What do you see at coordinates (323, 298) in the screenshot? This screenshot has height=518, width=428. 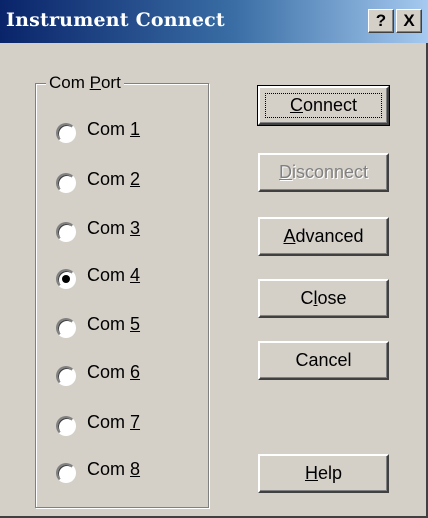 I see `close-button: Close` at bounding box center [323, 298].